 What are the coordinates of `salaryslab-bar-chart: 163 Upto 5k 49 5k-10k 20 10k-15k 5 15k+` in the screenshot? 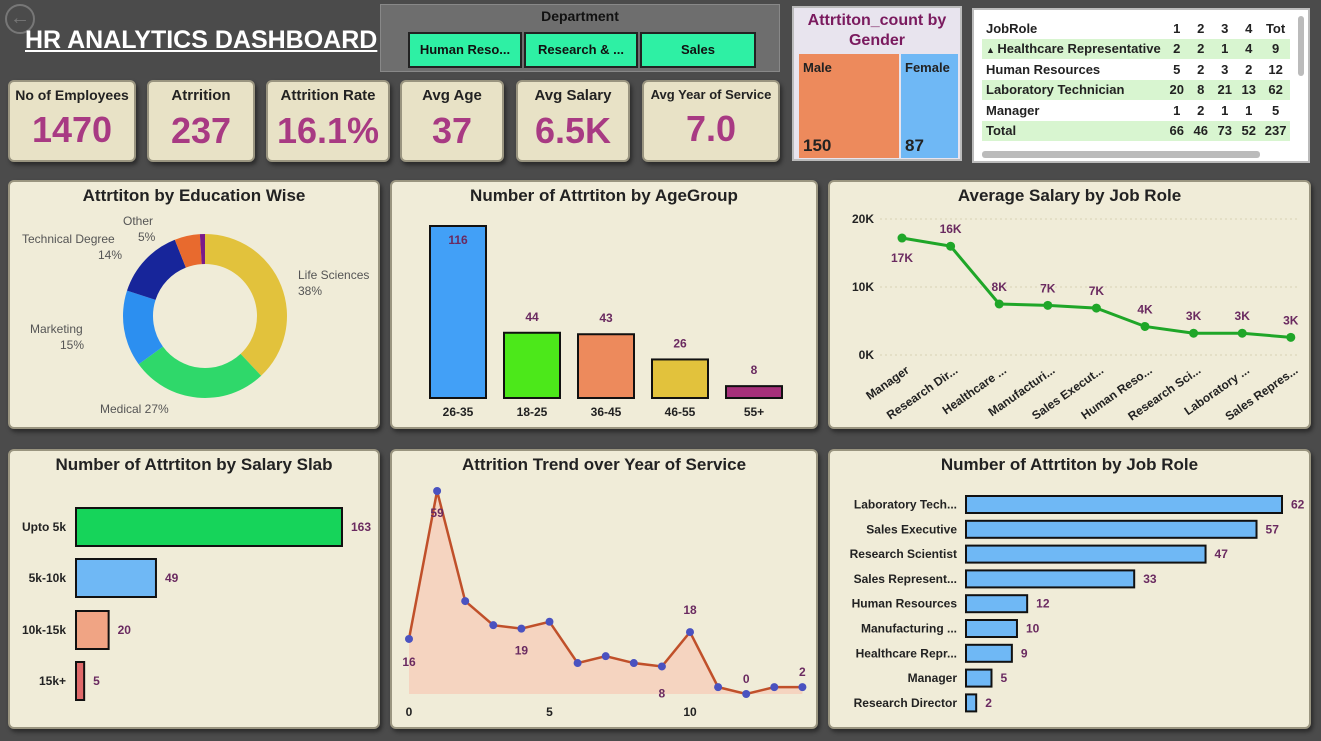 It's located at (196, 604).